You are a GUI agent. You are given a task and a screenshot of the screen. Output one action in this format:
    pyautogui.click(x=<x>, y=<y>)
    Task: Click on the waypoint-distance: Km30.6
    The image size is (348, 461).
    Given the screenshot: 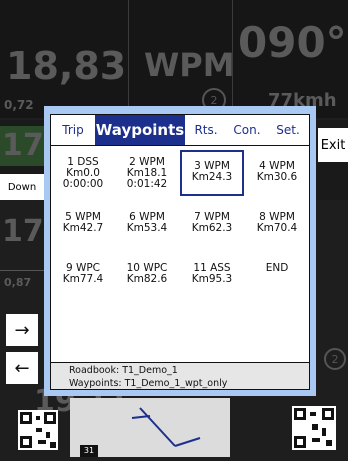 What is the action you would take?
    pyautogui.click(x=277, y=177)
    